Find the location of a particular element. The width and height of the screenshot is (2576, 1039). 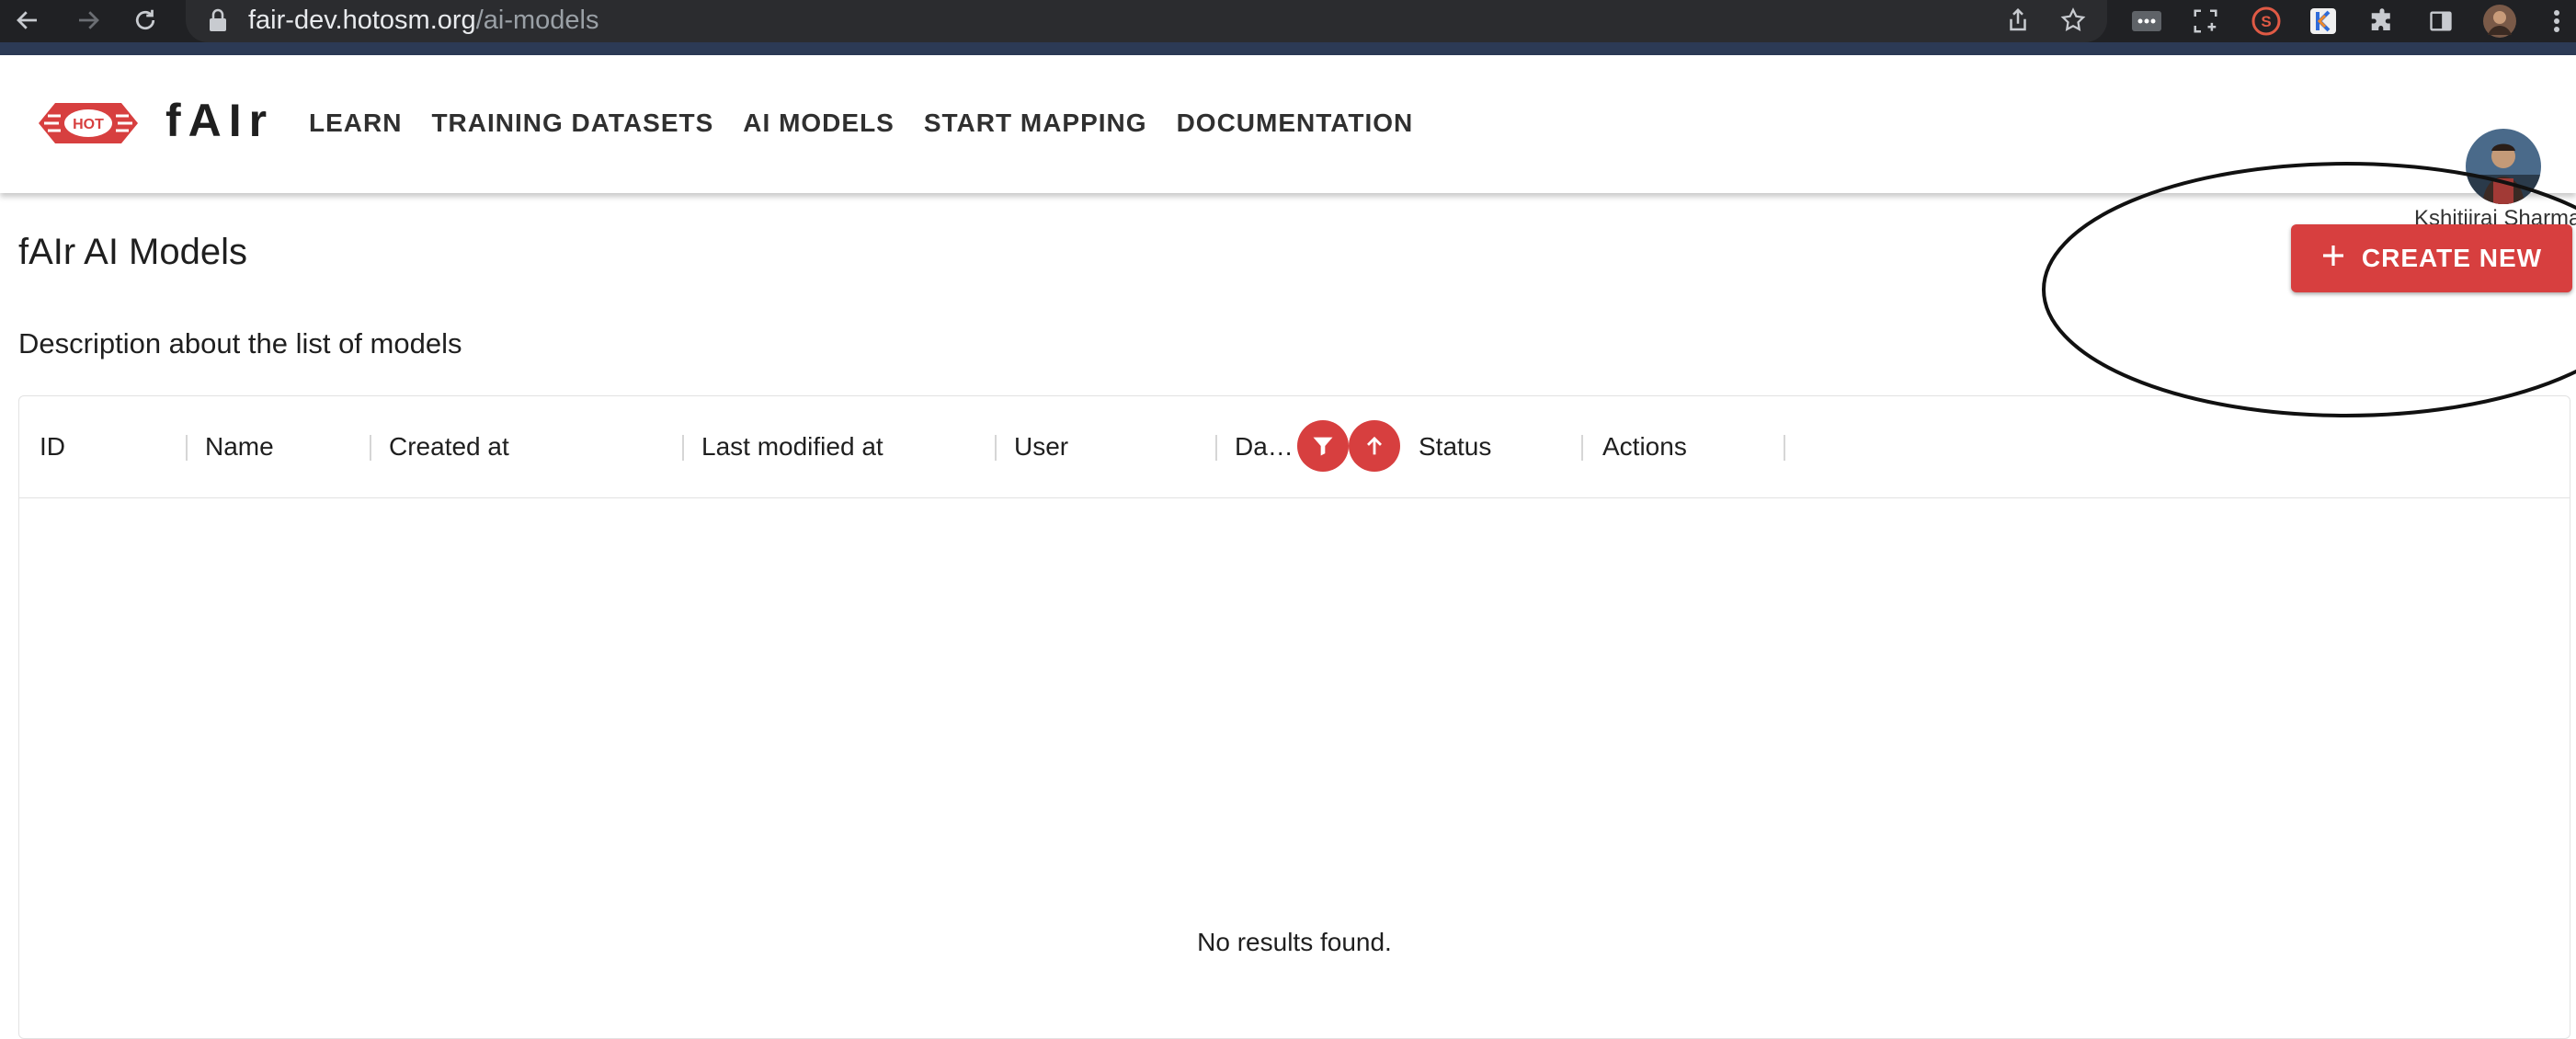

user-avatar is located at coordinates (2503, 167).